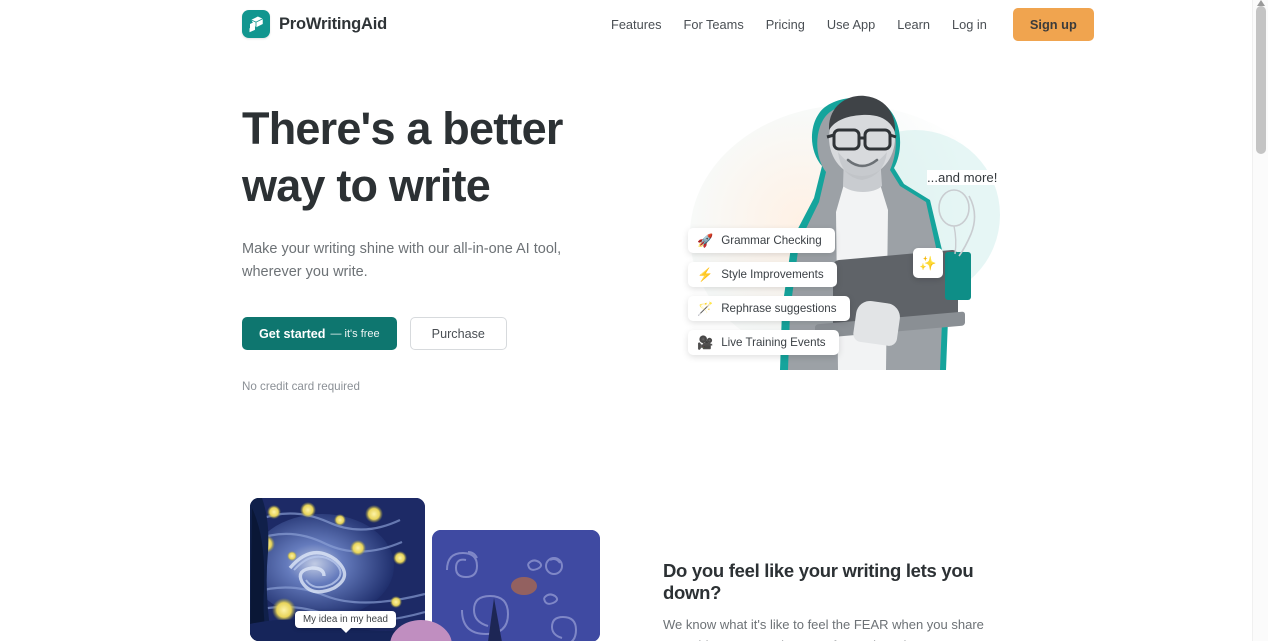 This screenshot has width=1268, height=641. I want to click on feature-card-grammar-checking: 🚀 Grammar Checking, so click(761, 240).